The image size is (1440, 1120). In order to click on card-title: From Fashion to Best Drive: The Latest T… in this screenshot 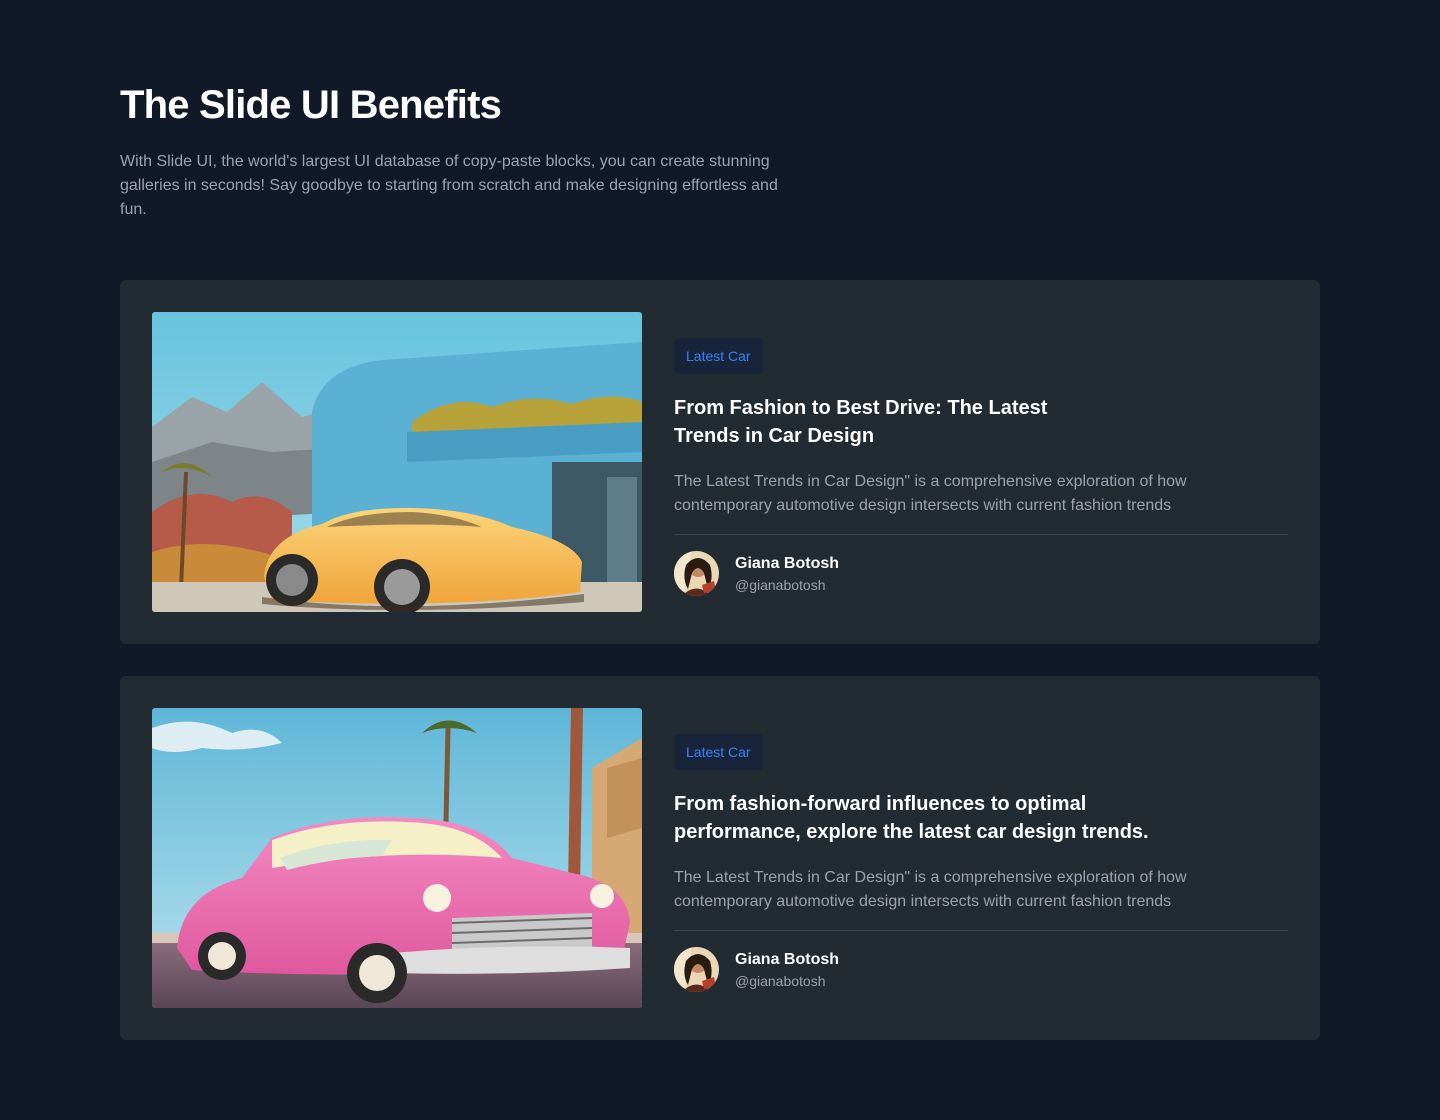, I will do `click(889, 422)`.